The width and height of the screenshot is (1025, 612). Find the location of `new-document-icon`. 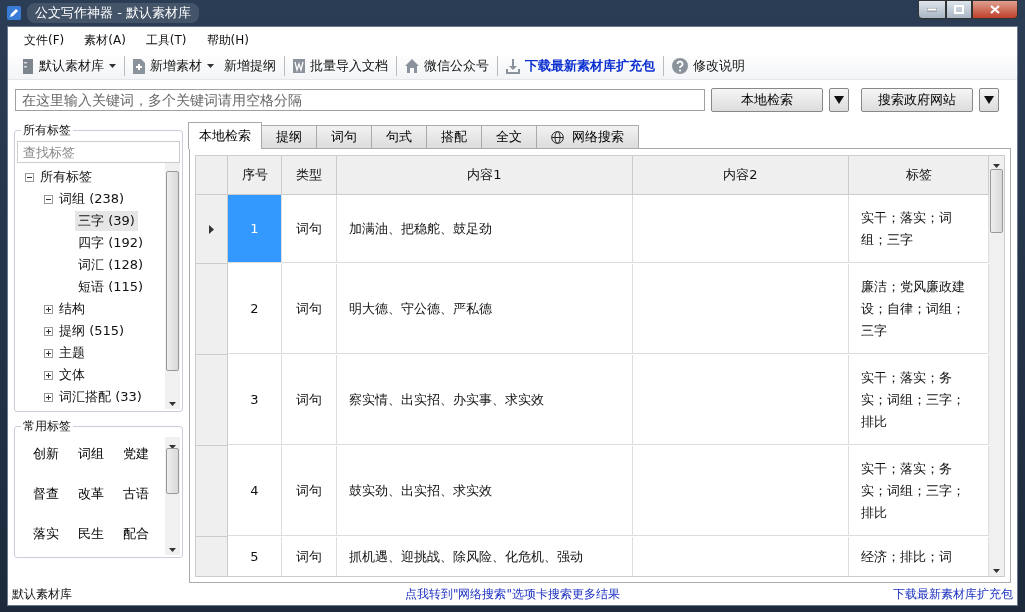

new-document-icon is located at coordinates (139, 66).